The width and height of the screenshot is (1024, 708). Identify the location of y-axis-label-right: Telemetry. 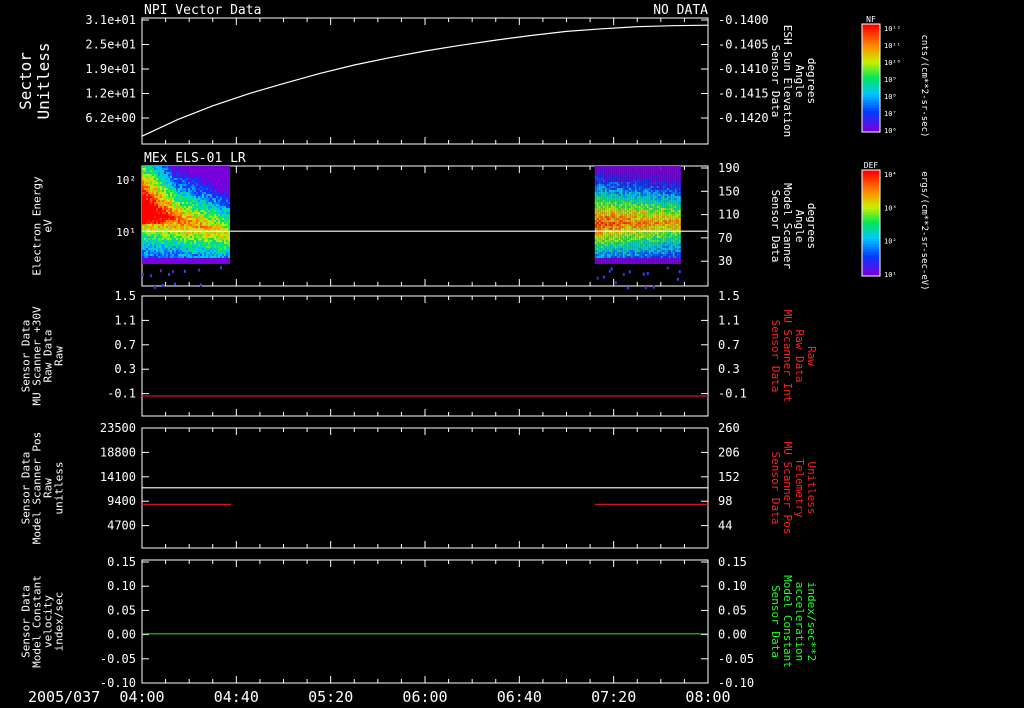
(799, 488).